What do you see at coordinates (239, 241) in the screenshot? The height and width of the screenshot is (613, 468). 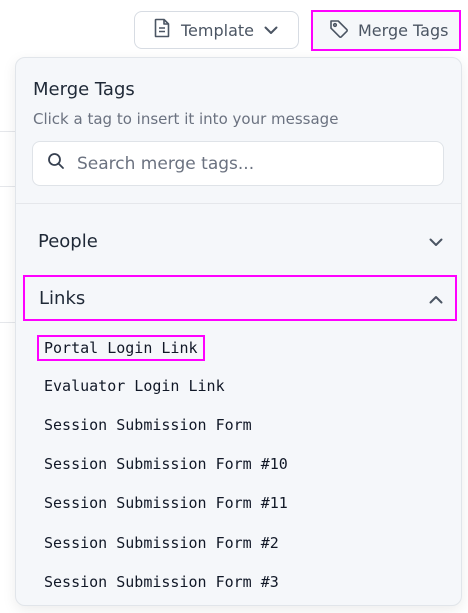 I see `section-people-header: People` at bounding box center [239, 241].